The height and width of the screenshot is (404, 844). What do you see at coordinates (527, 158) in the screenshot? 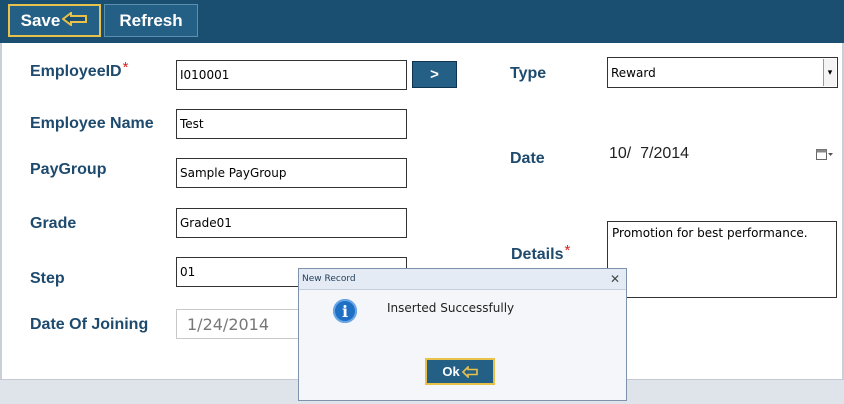
I see `date-label: Date` at bounding box center [527, 158].